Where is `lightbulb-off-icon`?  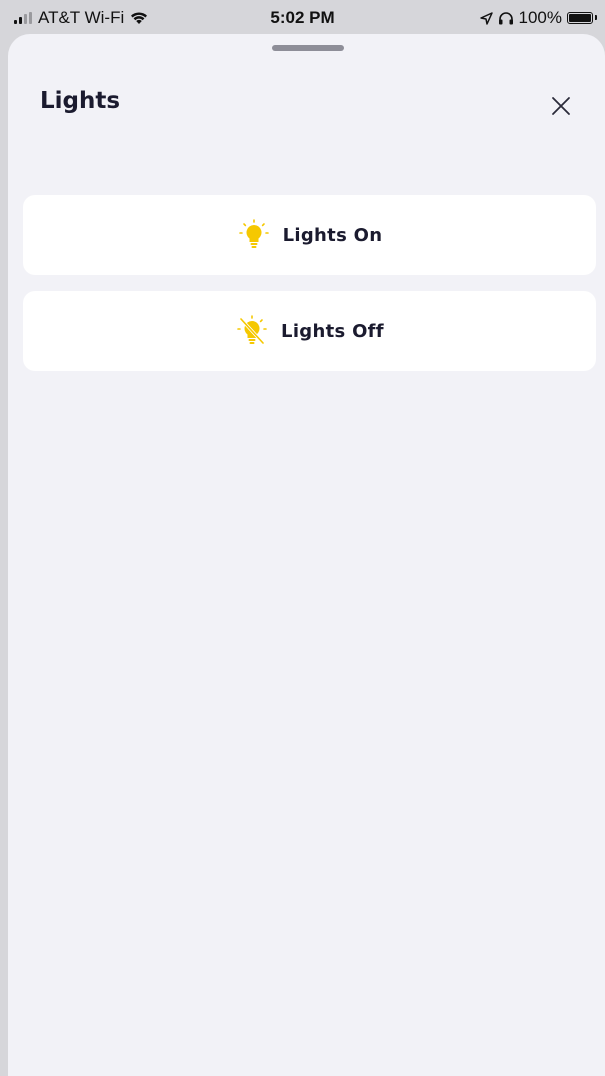
lightbulb-off-icon is located at coordinates (252, 331).